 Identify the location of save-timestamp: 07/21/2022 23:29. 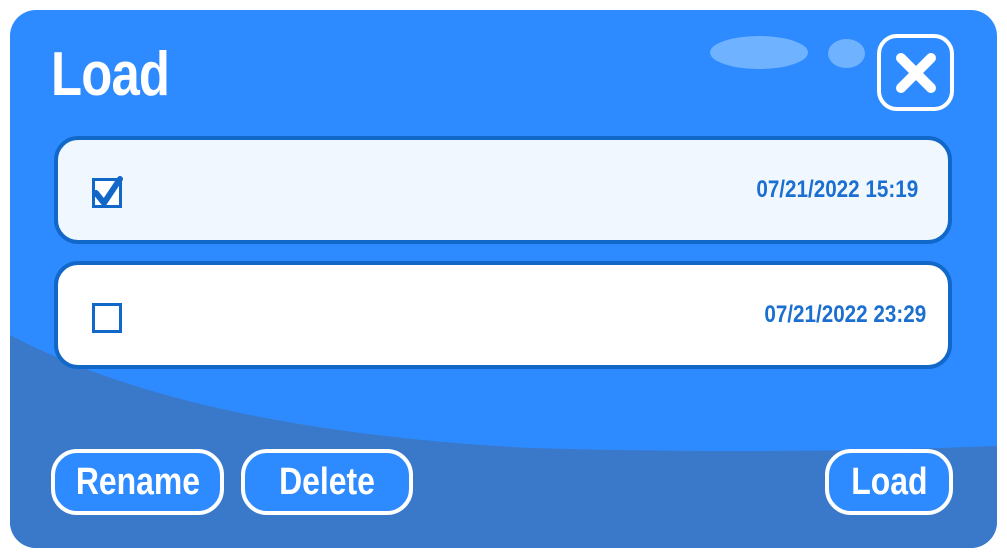
(845, 314).